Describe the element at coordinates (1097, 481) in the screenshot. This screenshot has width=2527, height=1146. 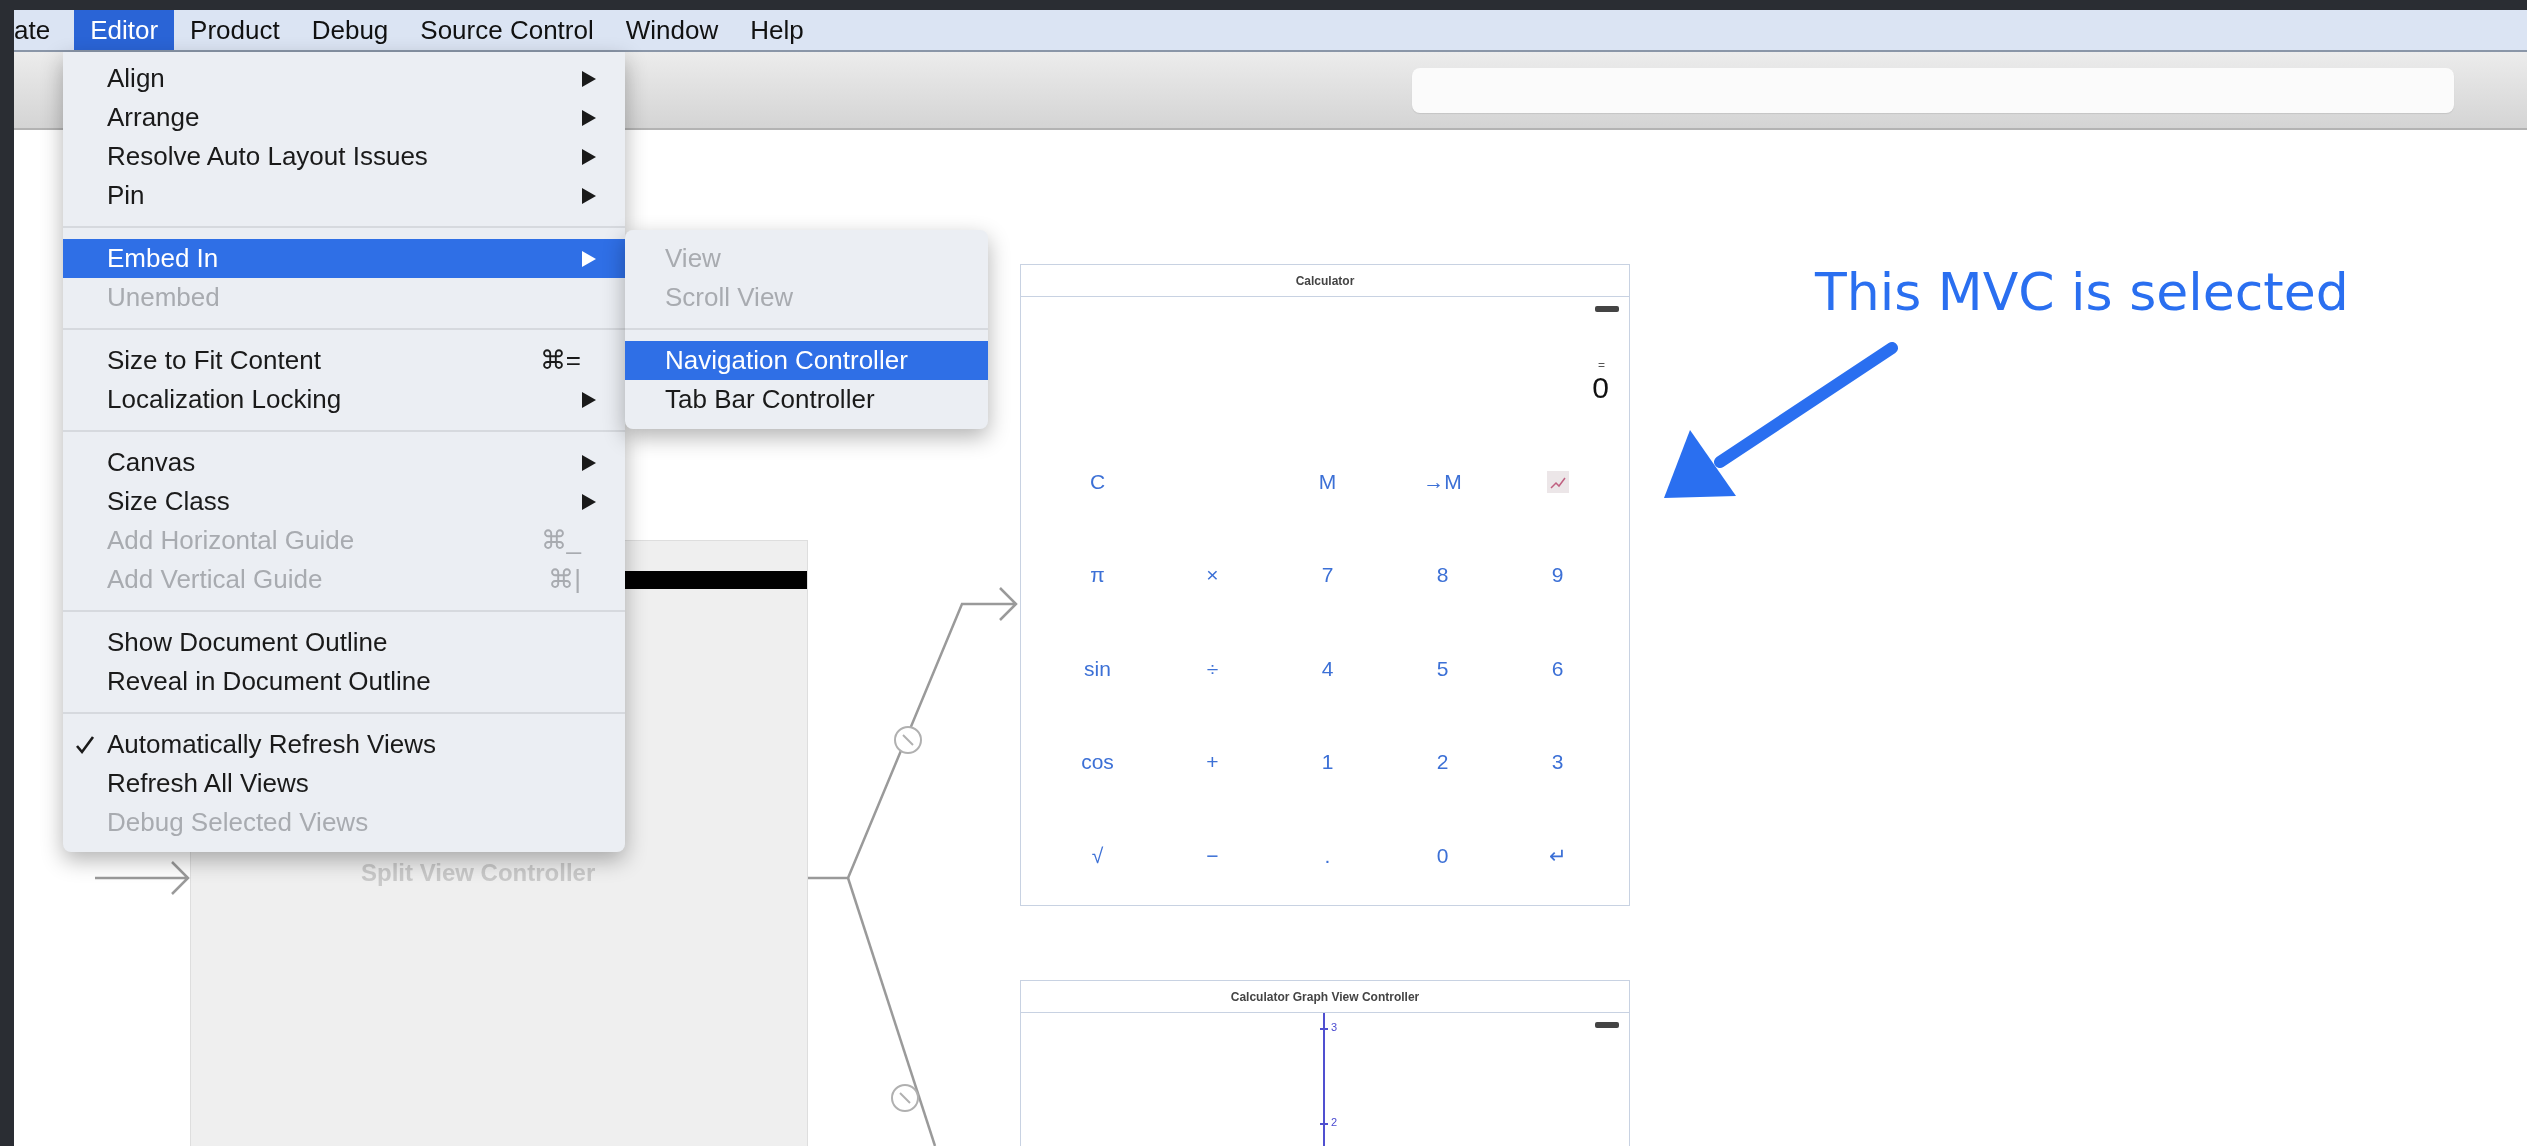
I see `calculator-key: C` at that location.